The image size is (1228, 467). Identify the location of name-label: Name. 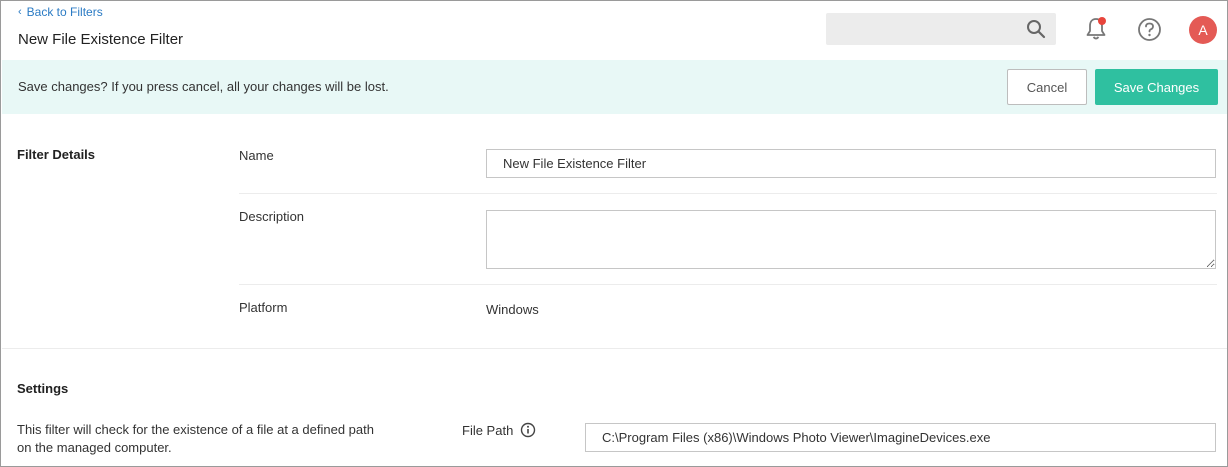
(256, 155).